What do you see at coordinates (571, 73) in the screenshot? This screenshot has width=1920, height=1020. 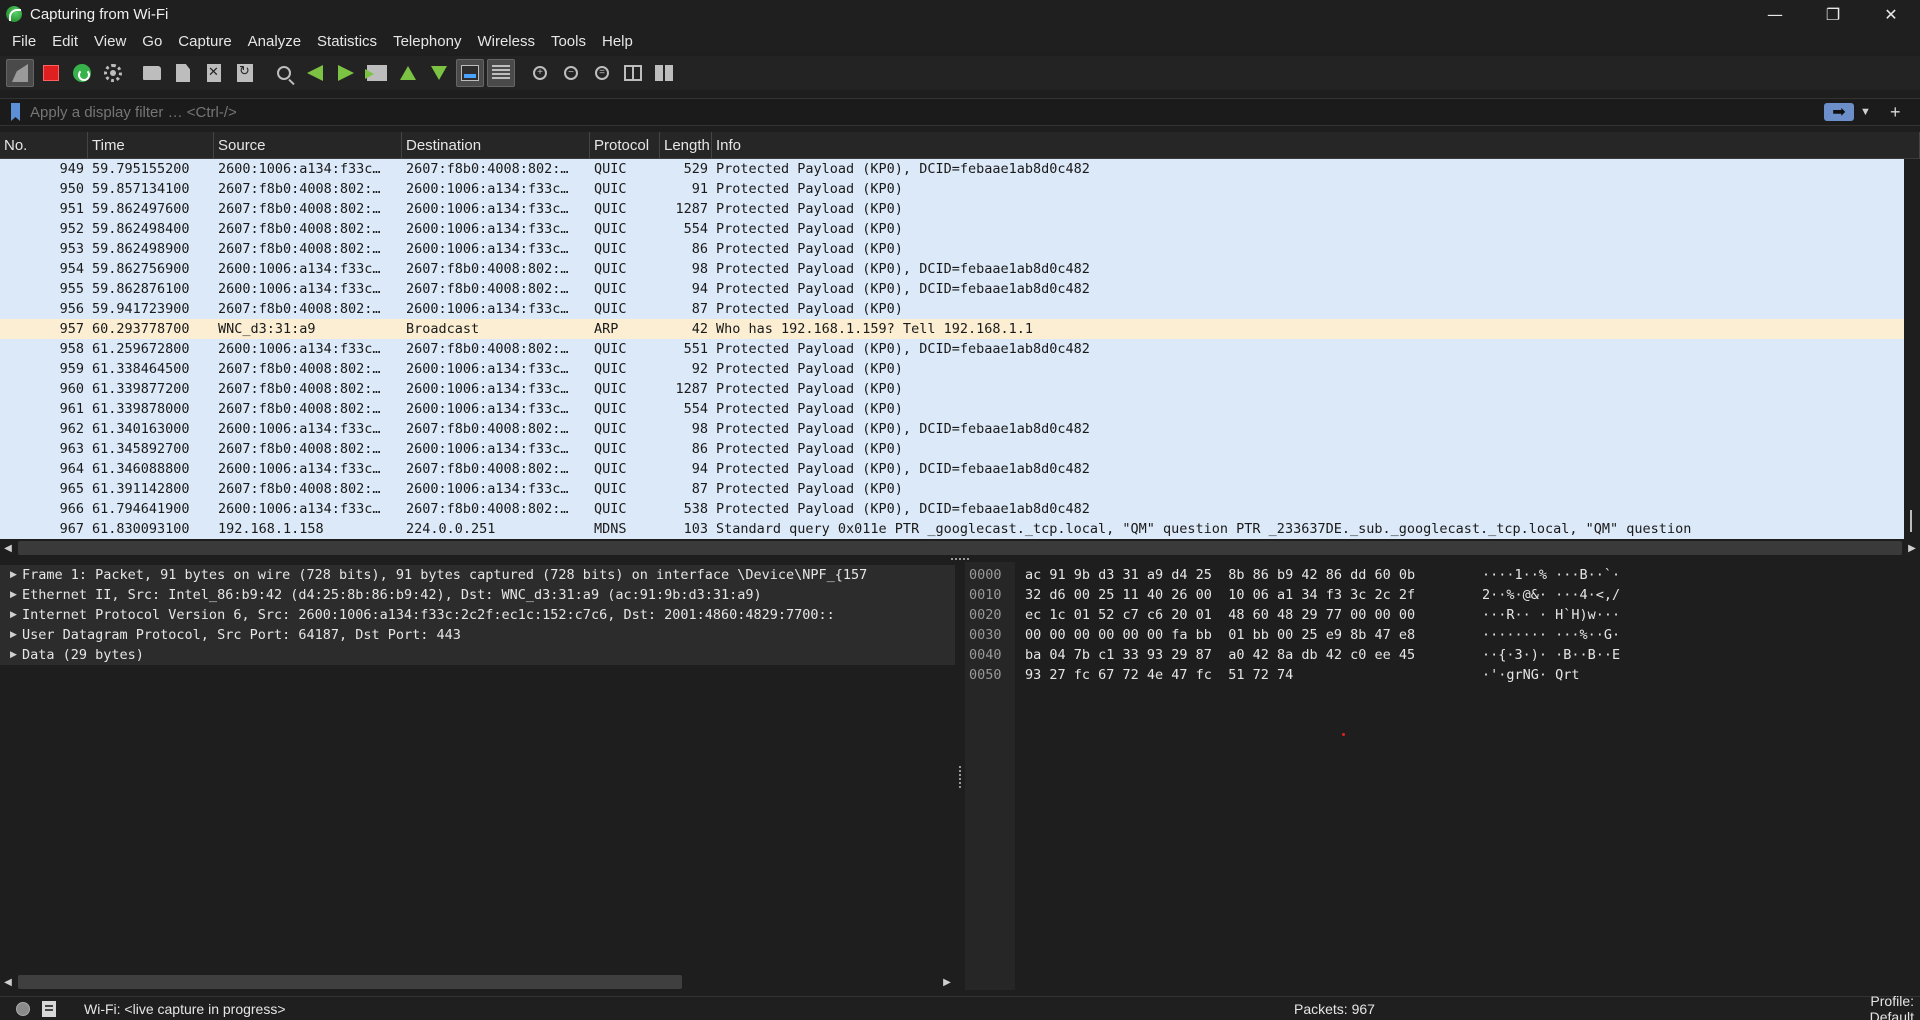 I see `zoom-out-button: −` at bounding box center [571, 73].